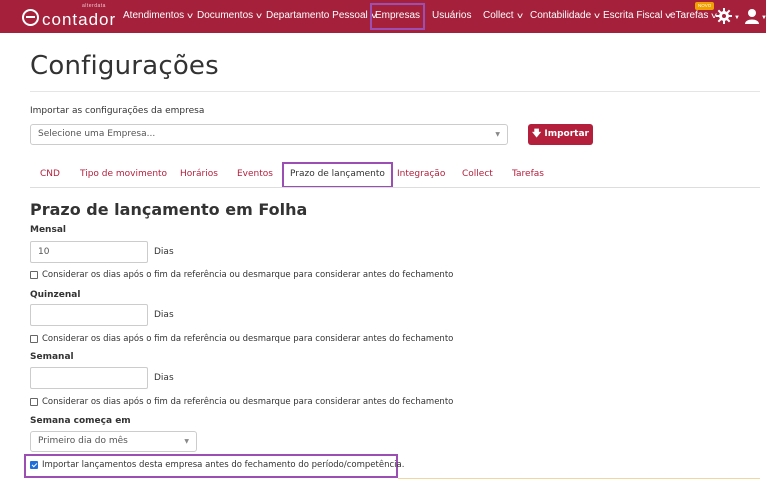 Image resolution: width=766 pixels, height=490 pixels. Describe the element at coordinates (255, 174) in the screenshot. I see `tab-eventos: Eventos` at that location.